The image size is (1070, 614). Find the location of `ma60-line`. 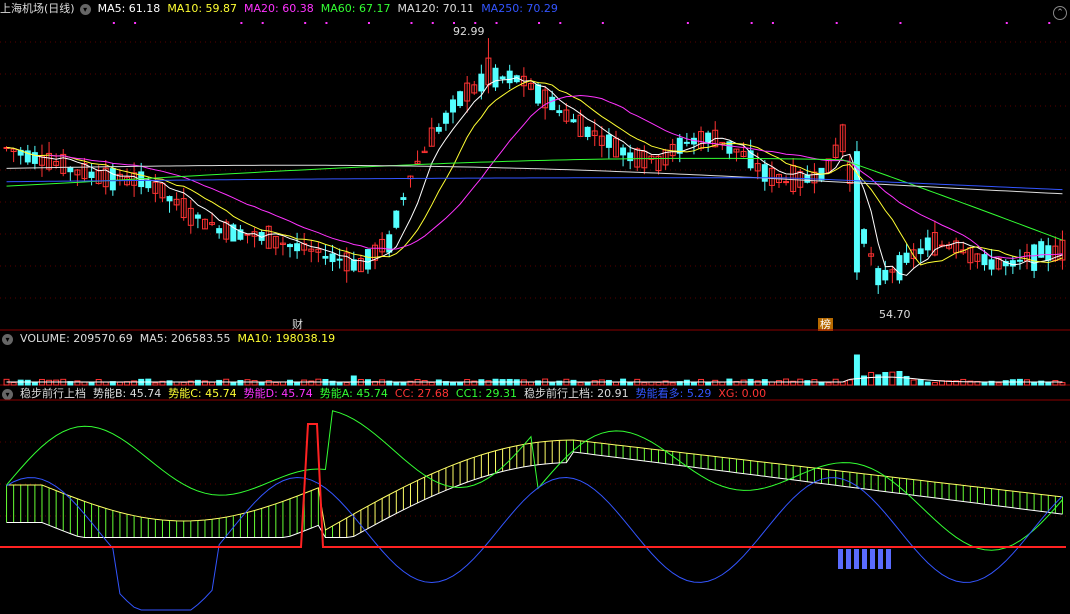

ma60-line is located at coordinates (534, 199).